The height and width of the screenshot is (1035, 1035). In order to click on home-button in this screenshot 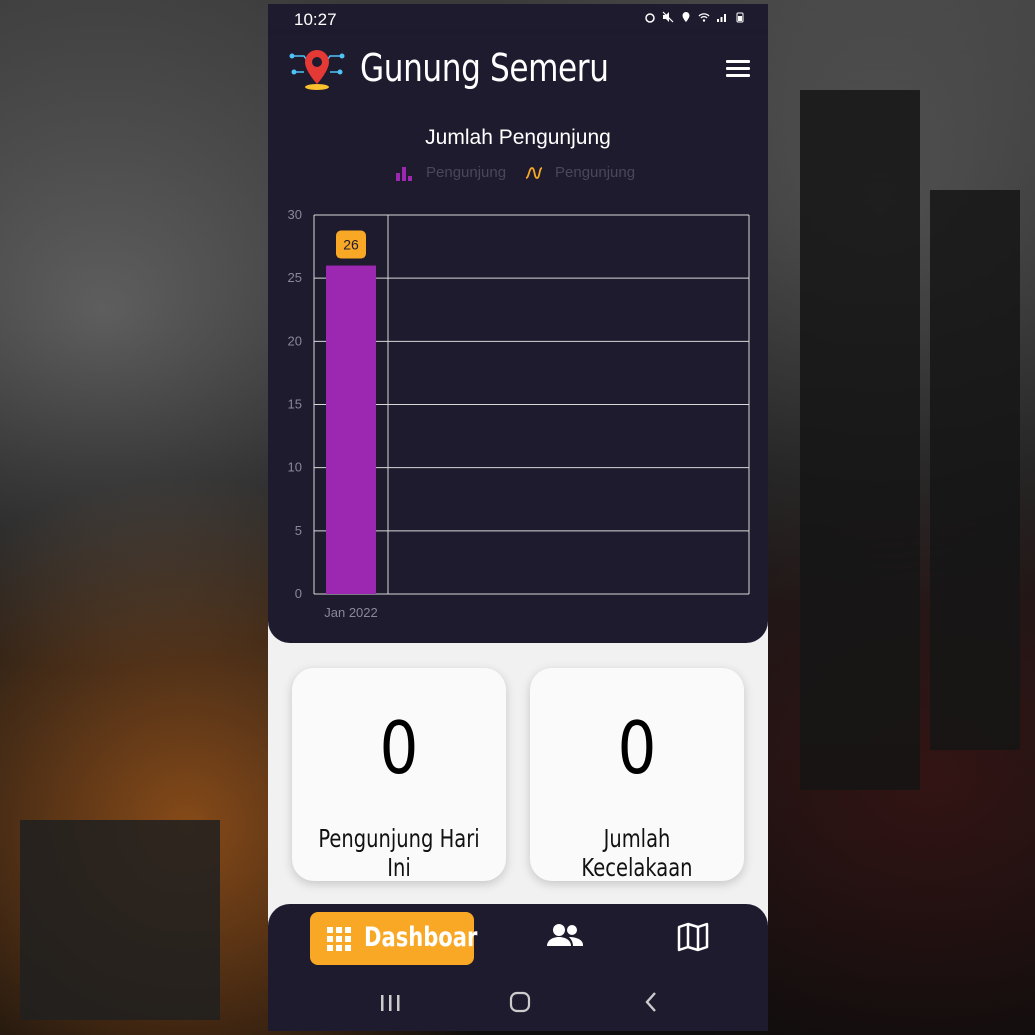, I will do `click(520, 1002)`.